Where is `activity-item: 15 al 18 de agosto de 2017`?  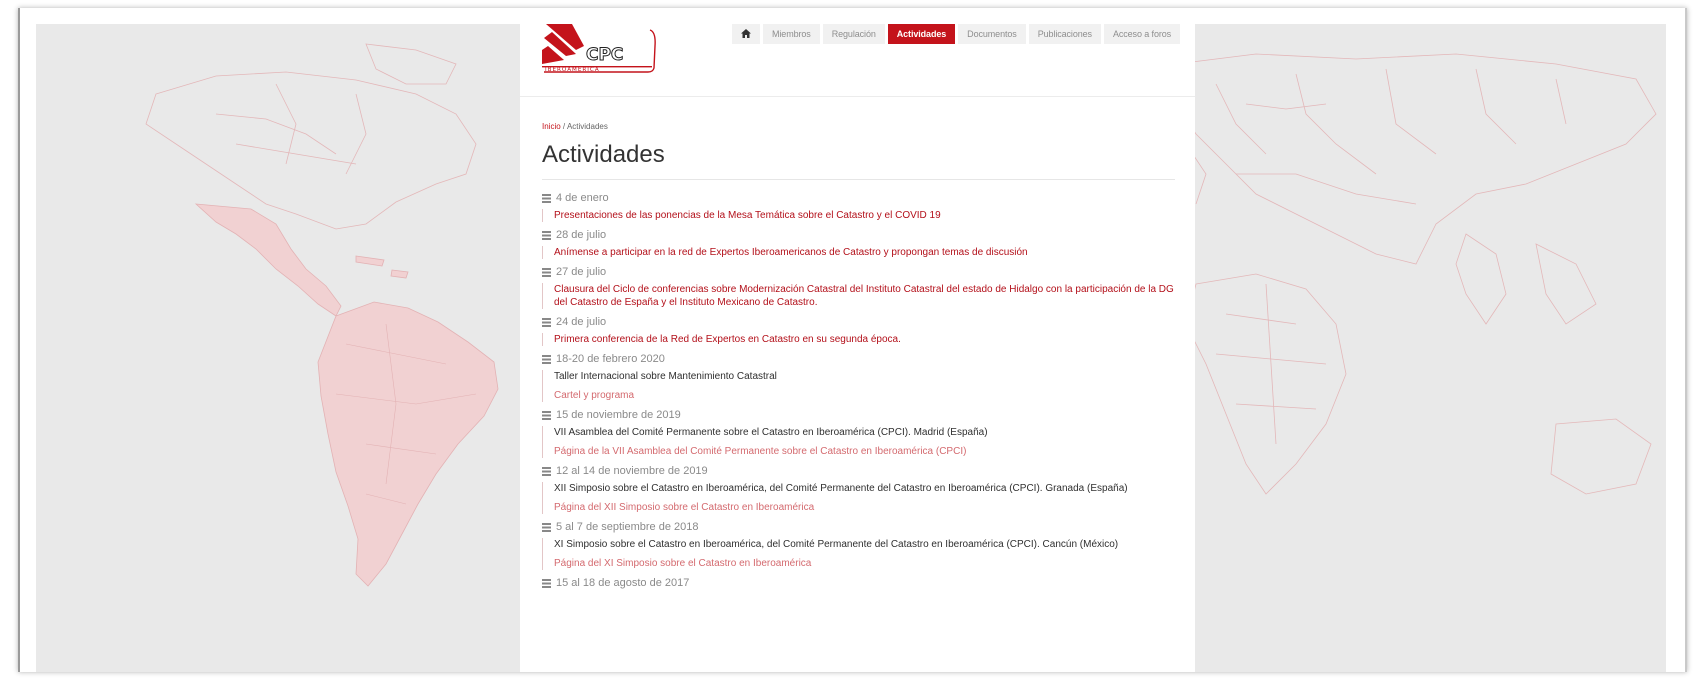
activity-item: 15 al 18 de agosto de 2017 is located at coordinates (862, 583).